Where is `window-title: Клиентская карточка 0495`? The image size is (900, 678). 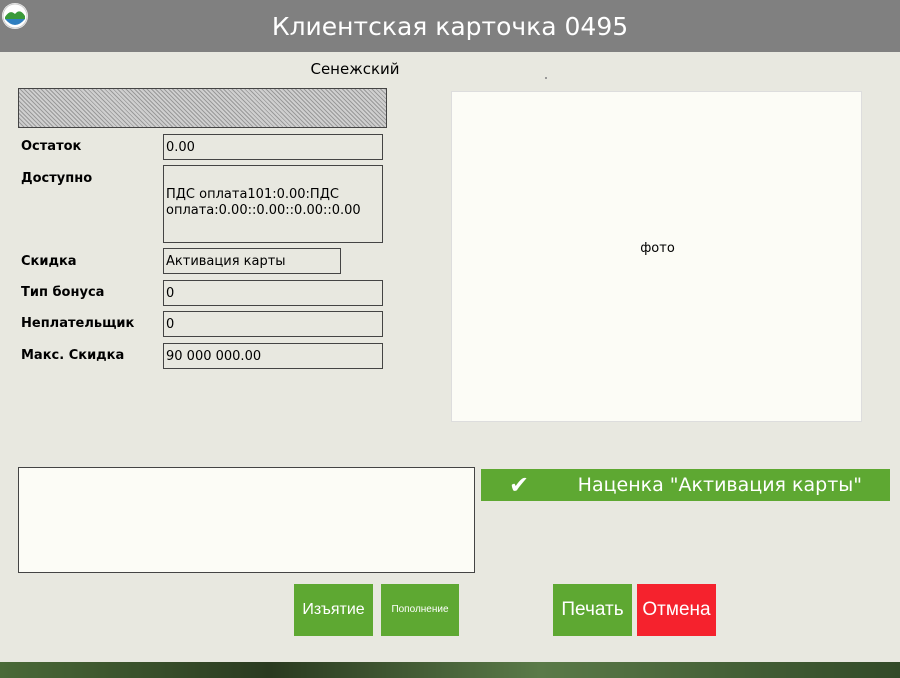
window-title: Клиентская карточка 0495 is located at coordinates (450, 26).